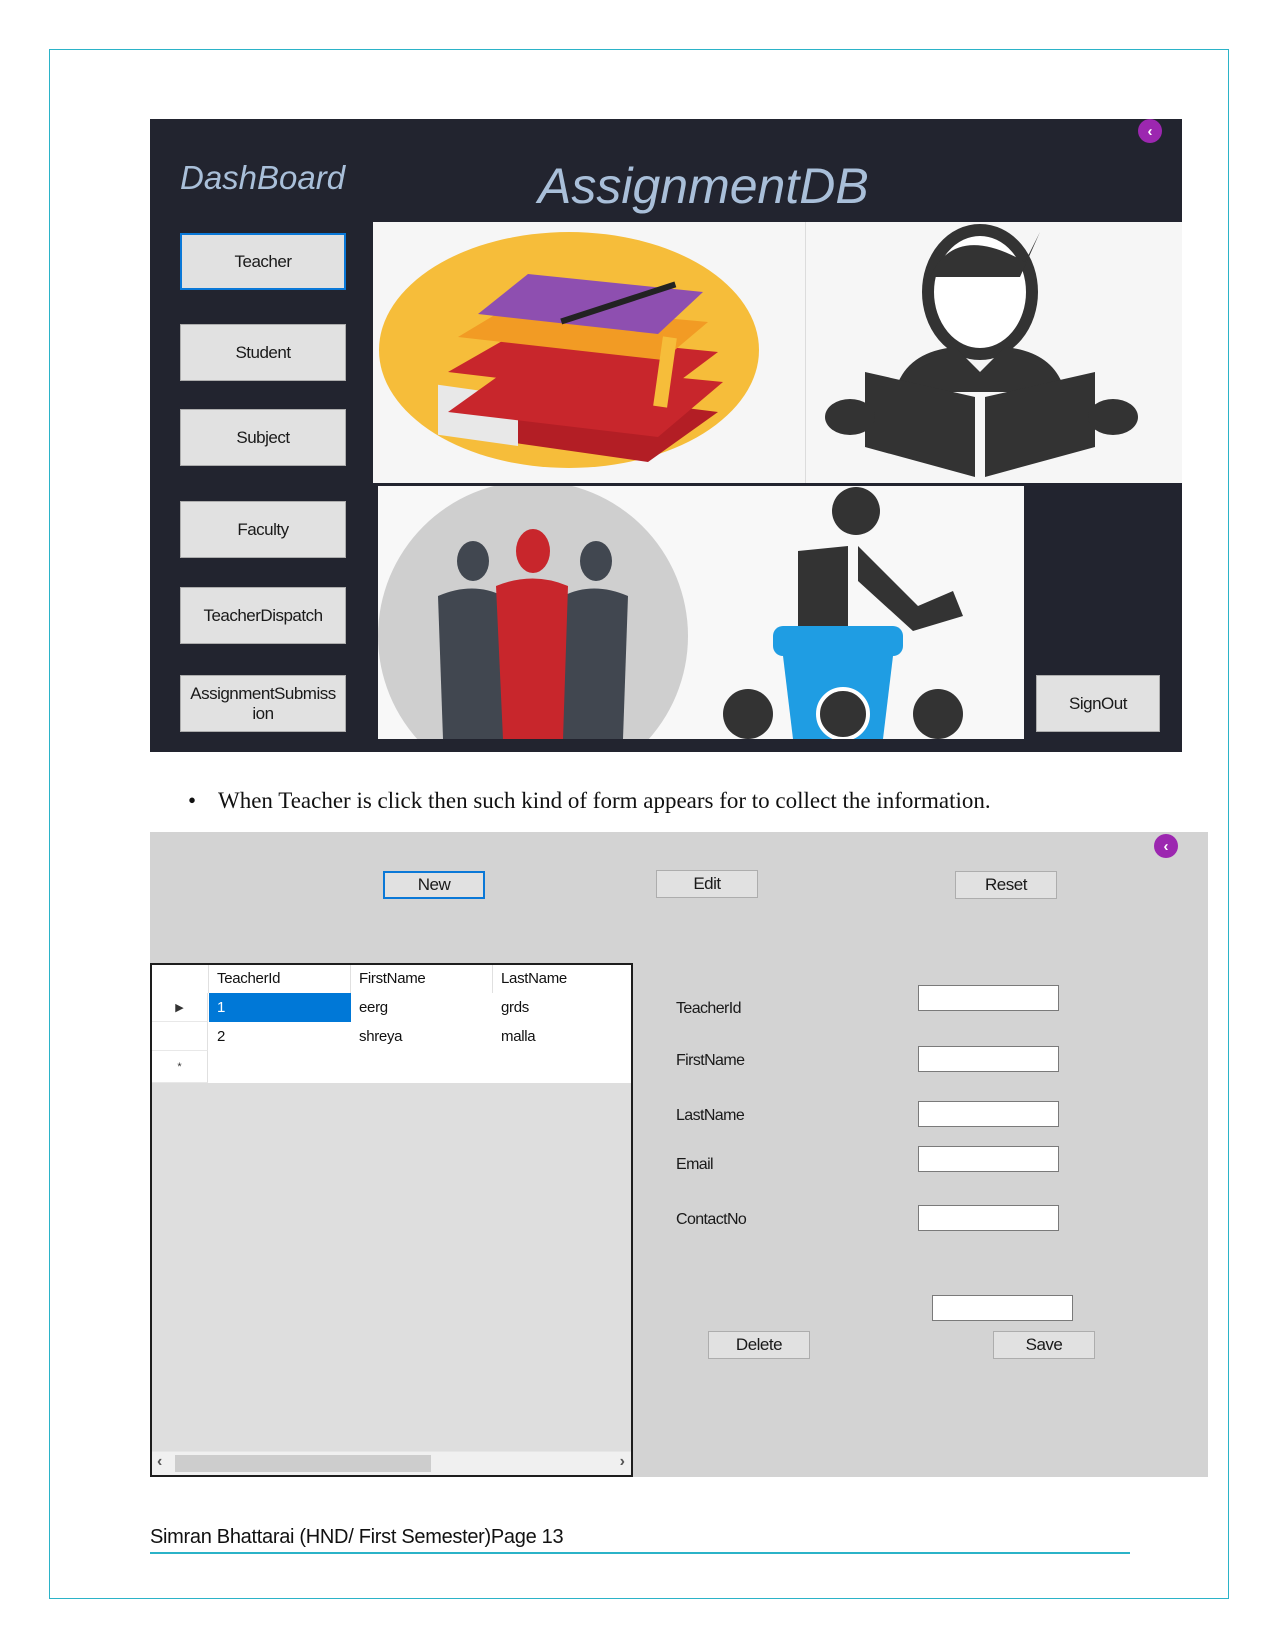 The height and width of the screenshot is (1651, 1275). I want to click on current-row-indicator-icon: ▶, so click(180, 1007).